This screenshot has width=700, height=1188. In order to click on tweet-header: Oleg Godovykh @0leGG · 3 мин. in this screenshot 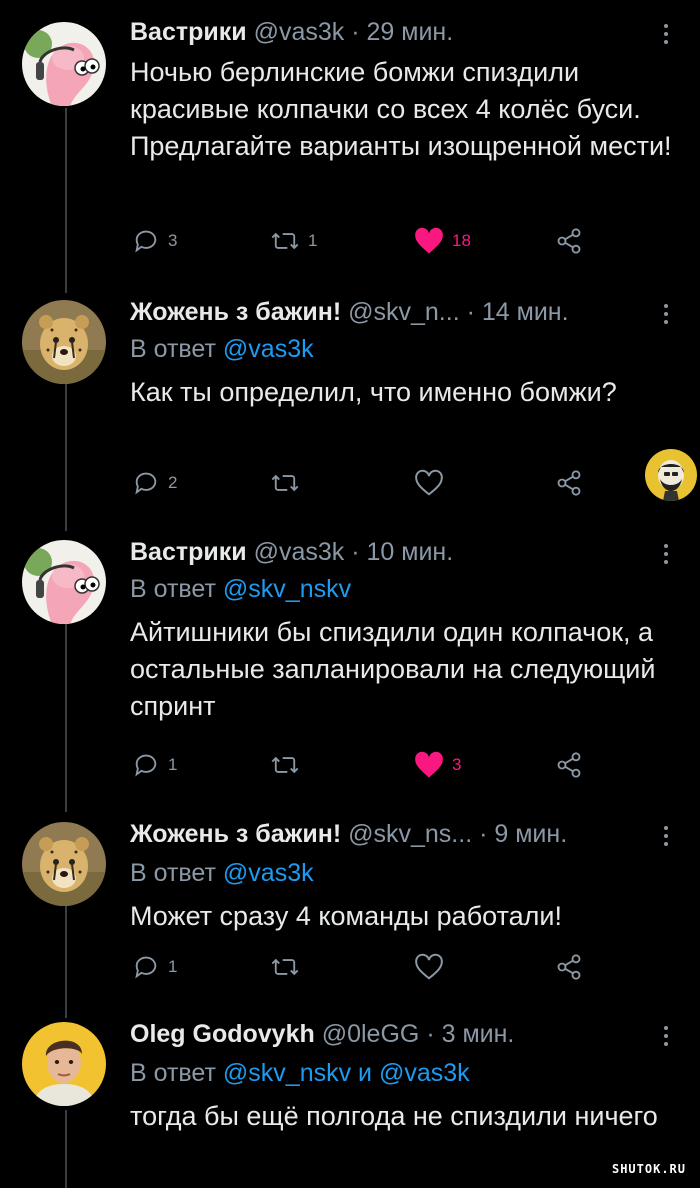, I will do `click(395, 1034)`.